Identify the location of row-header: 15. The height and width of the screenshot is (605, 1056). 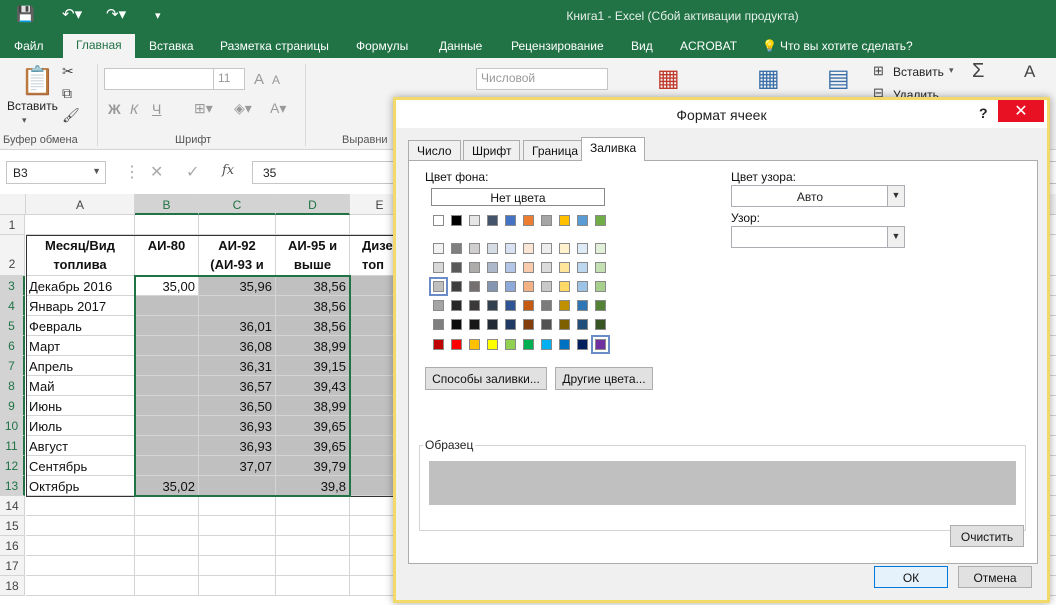
(12, 526).